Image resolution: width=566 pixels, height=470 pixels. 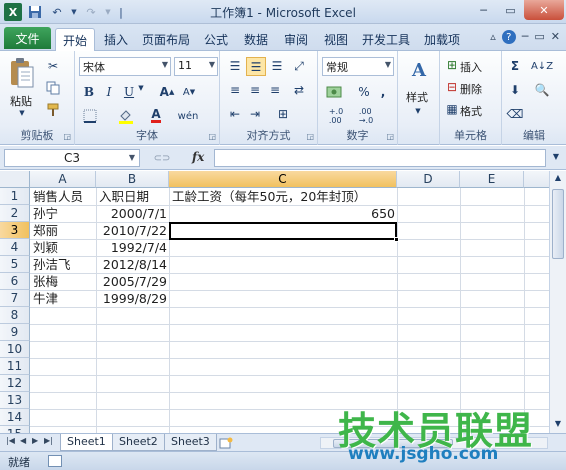 What do you see at coordinates (131, 298) in the screenshot?
I see `cell-b7: 1999/8/29` at bounding box center [131, 298].